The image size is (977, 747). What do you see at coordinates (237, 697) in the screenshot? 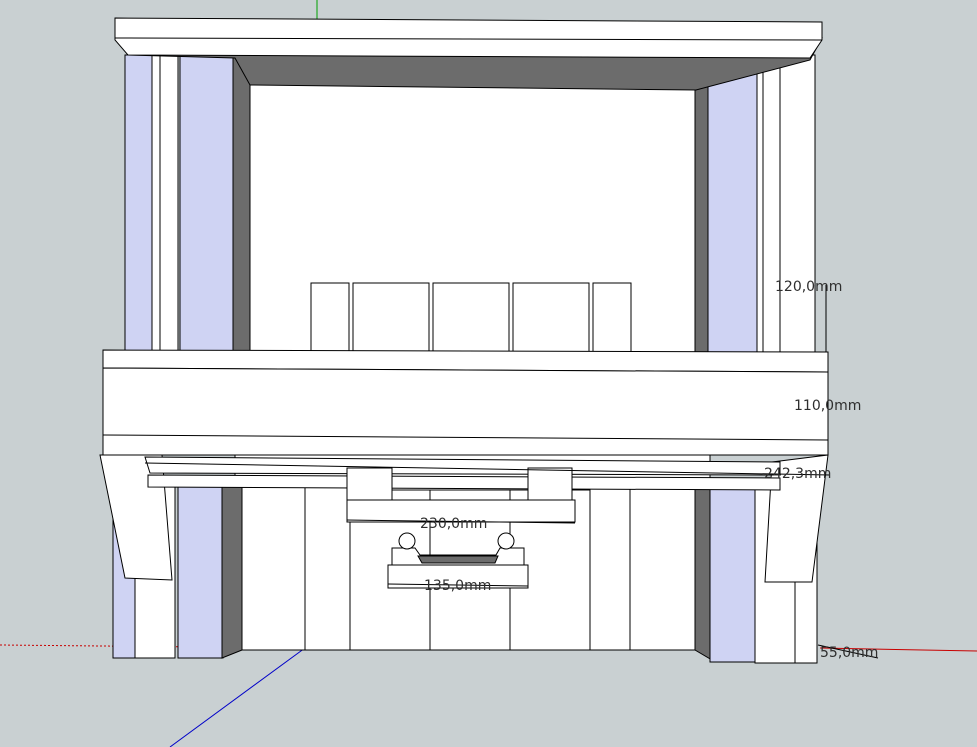
I see `blue-axis` at bounding box center [237, 697].